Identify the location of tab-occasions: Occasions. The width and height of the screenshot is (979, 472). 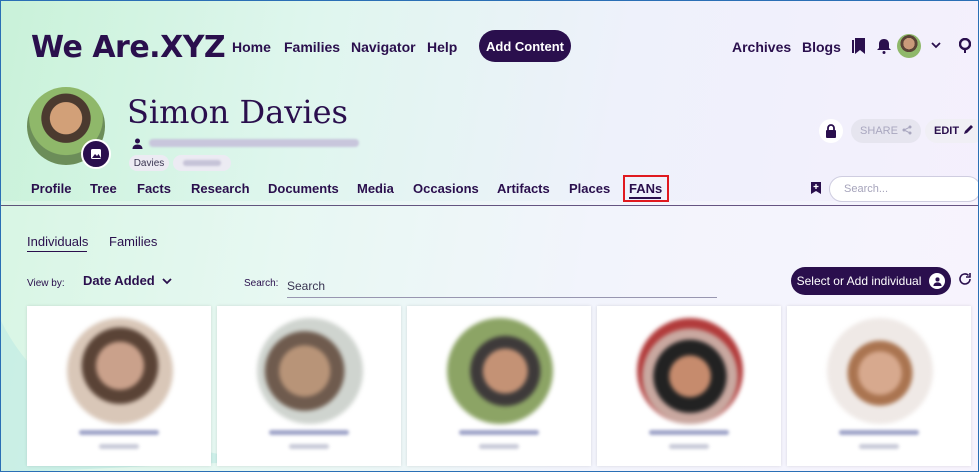
(446, 188).